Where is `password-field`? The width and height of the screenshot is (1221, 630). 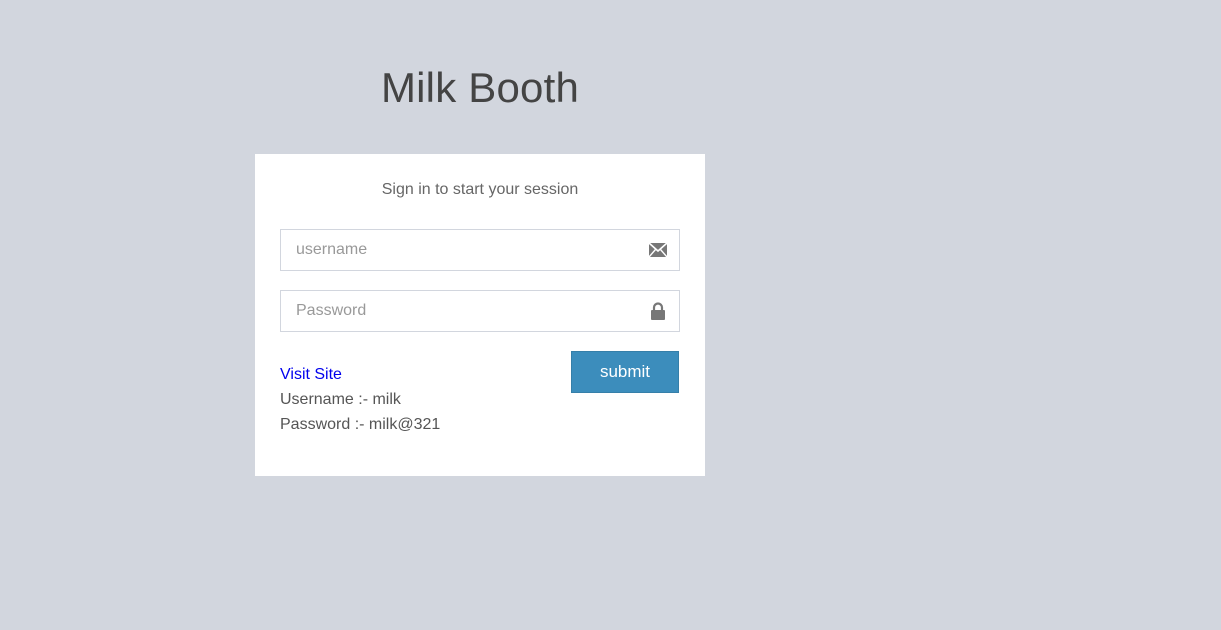
password-field is located at coordinates (480, 311).